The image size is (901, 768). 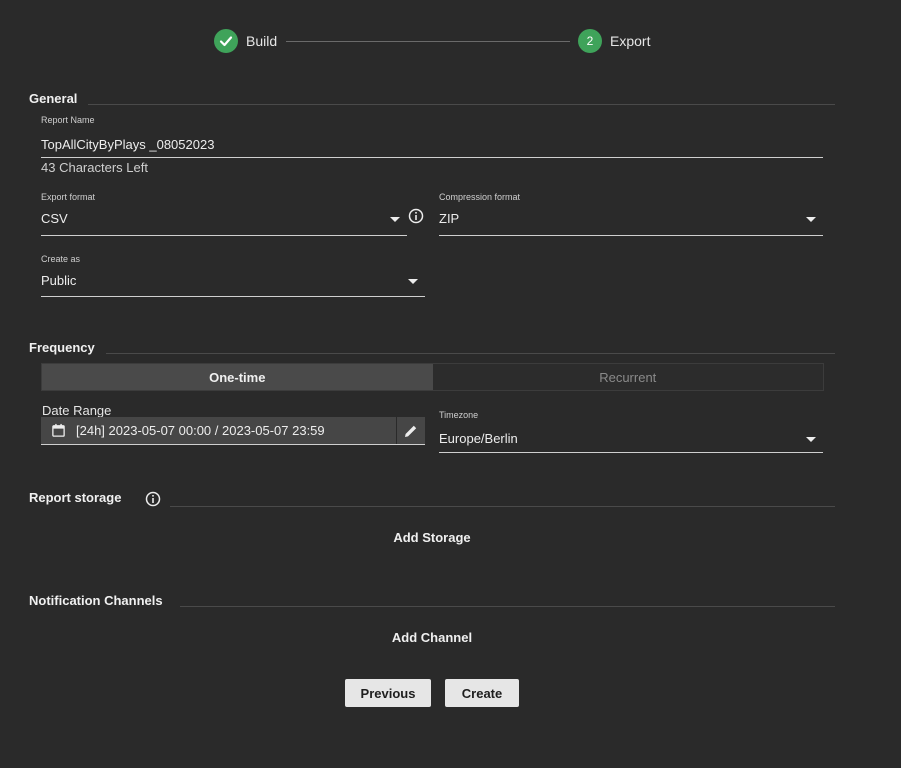 I want to click on timezone-select: Europe/Berlin, so click(x=478, y=438).